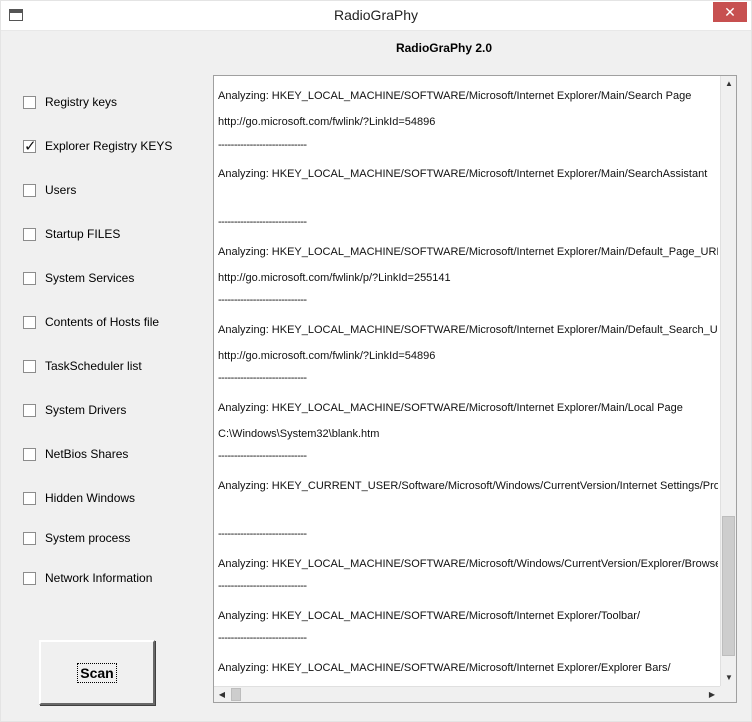 This screenshot has width=752, height=722. I want to click on scrollbar-corner, so click(728, 694).